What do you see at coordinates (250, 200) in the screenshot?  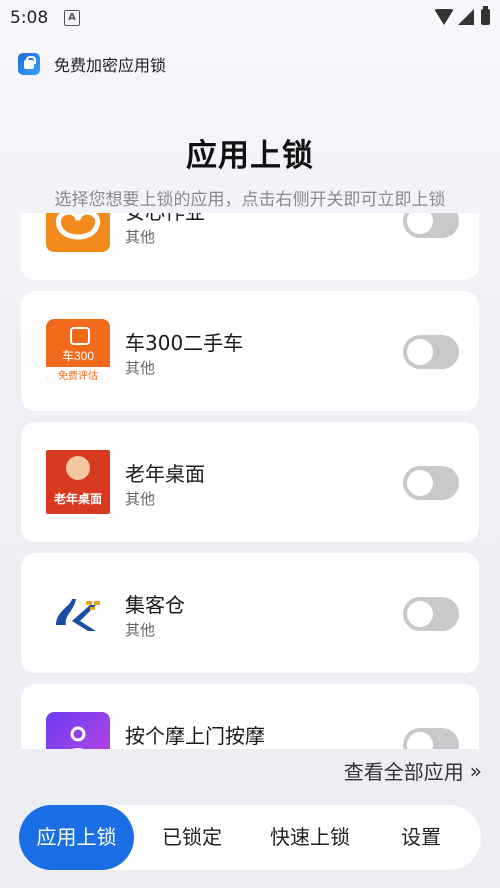 I see `page-subtitle: 选择您想要上锁的应用，点击右侧开关即可立即上锁` at bounding box center [250, 200].